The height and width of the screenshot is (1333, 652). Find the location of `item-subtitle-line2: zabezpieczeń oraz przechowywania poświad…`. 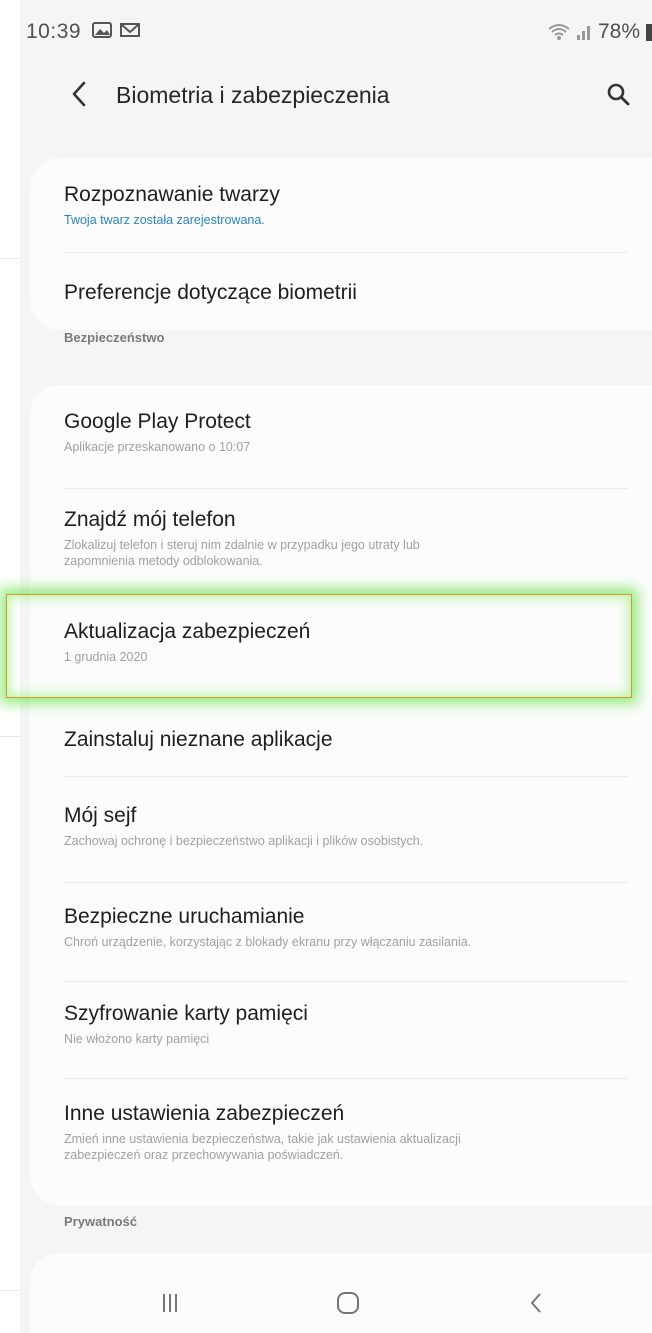

item-subtitle-line2: zabezpieczeń oraz przechowywania poświad… is located at coordinates (204, 1155).